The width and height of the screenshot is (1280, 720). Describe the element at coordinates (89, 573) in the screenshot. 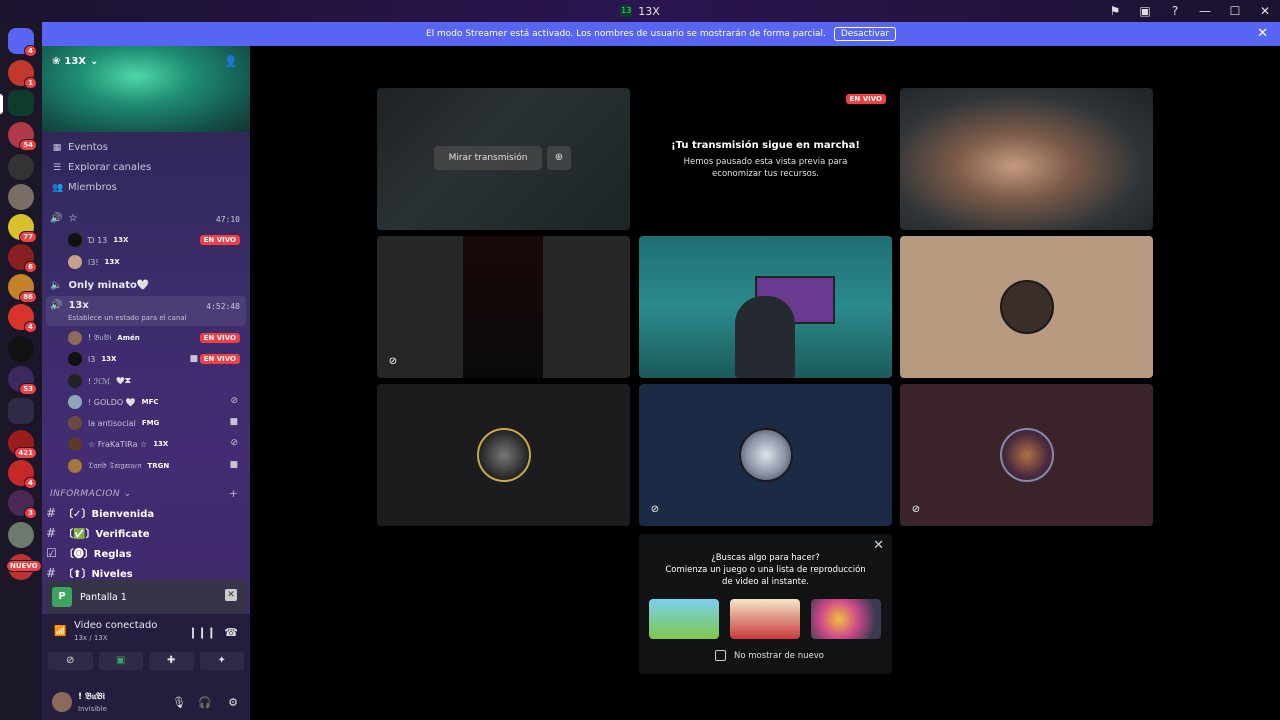

I see `text-channel: # 〔⬆〕Niveles` at that location.